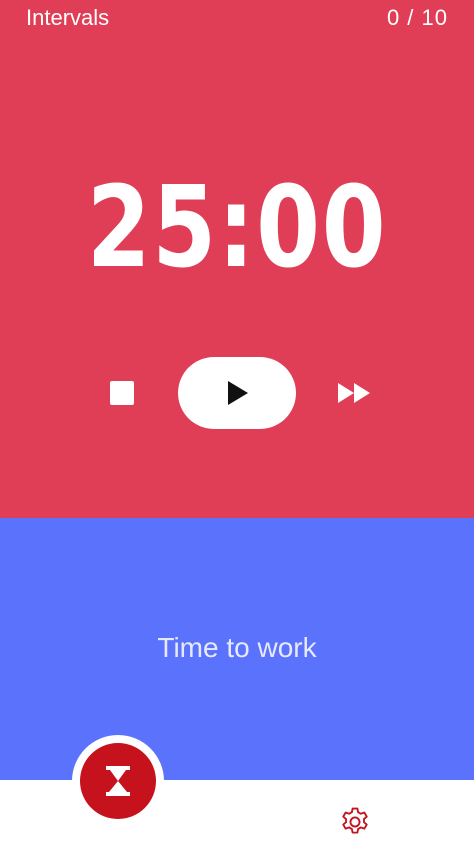 This screenshot has height=860, width=474. What do you see at coordinates (237, 820) in the screenshot?
I see `bottom-nav` at bounding box center [237, 820].